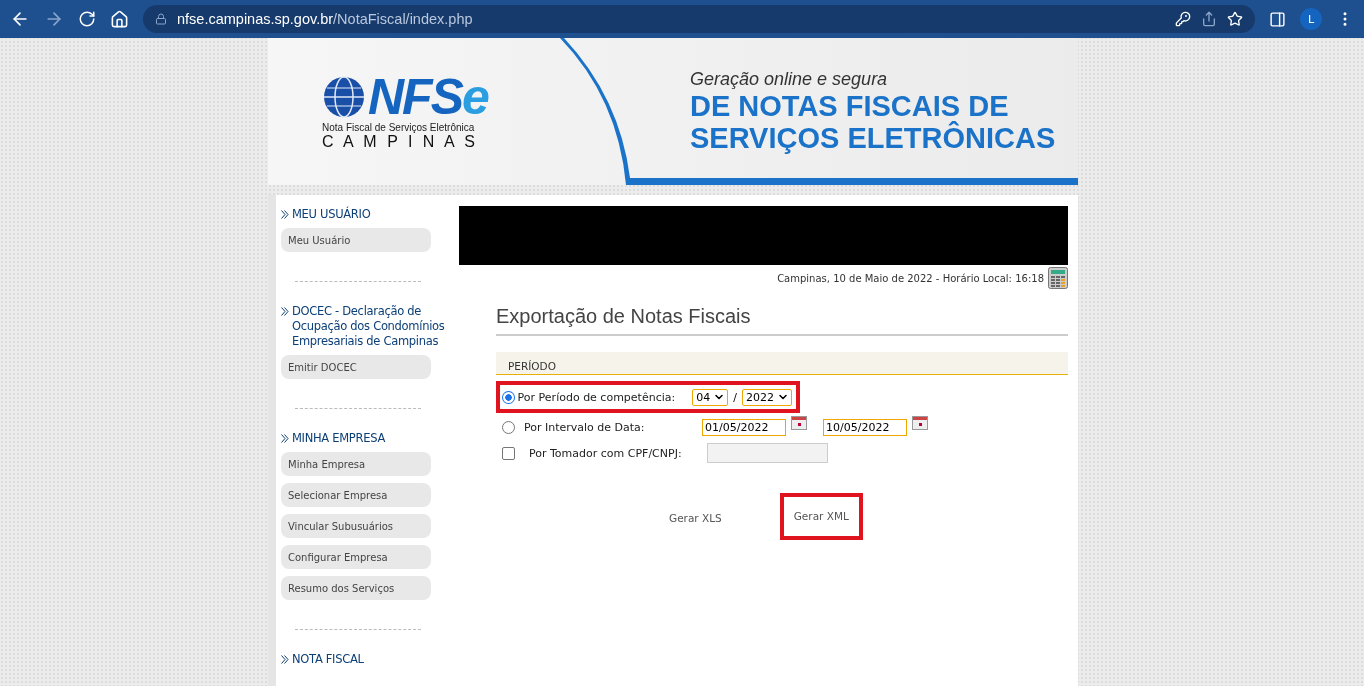  What do you see at coordinates (119, 19) in the screenshot?
I see `home-icon` at bounding box center [119, 19].